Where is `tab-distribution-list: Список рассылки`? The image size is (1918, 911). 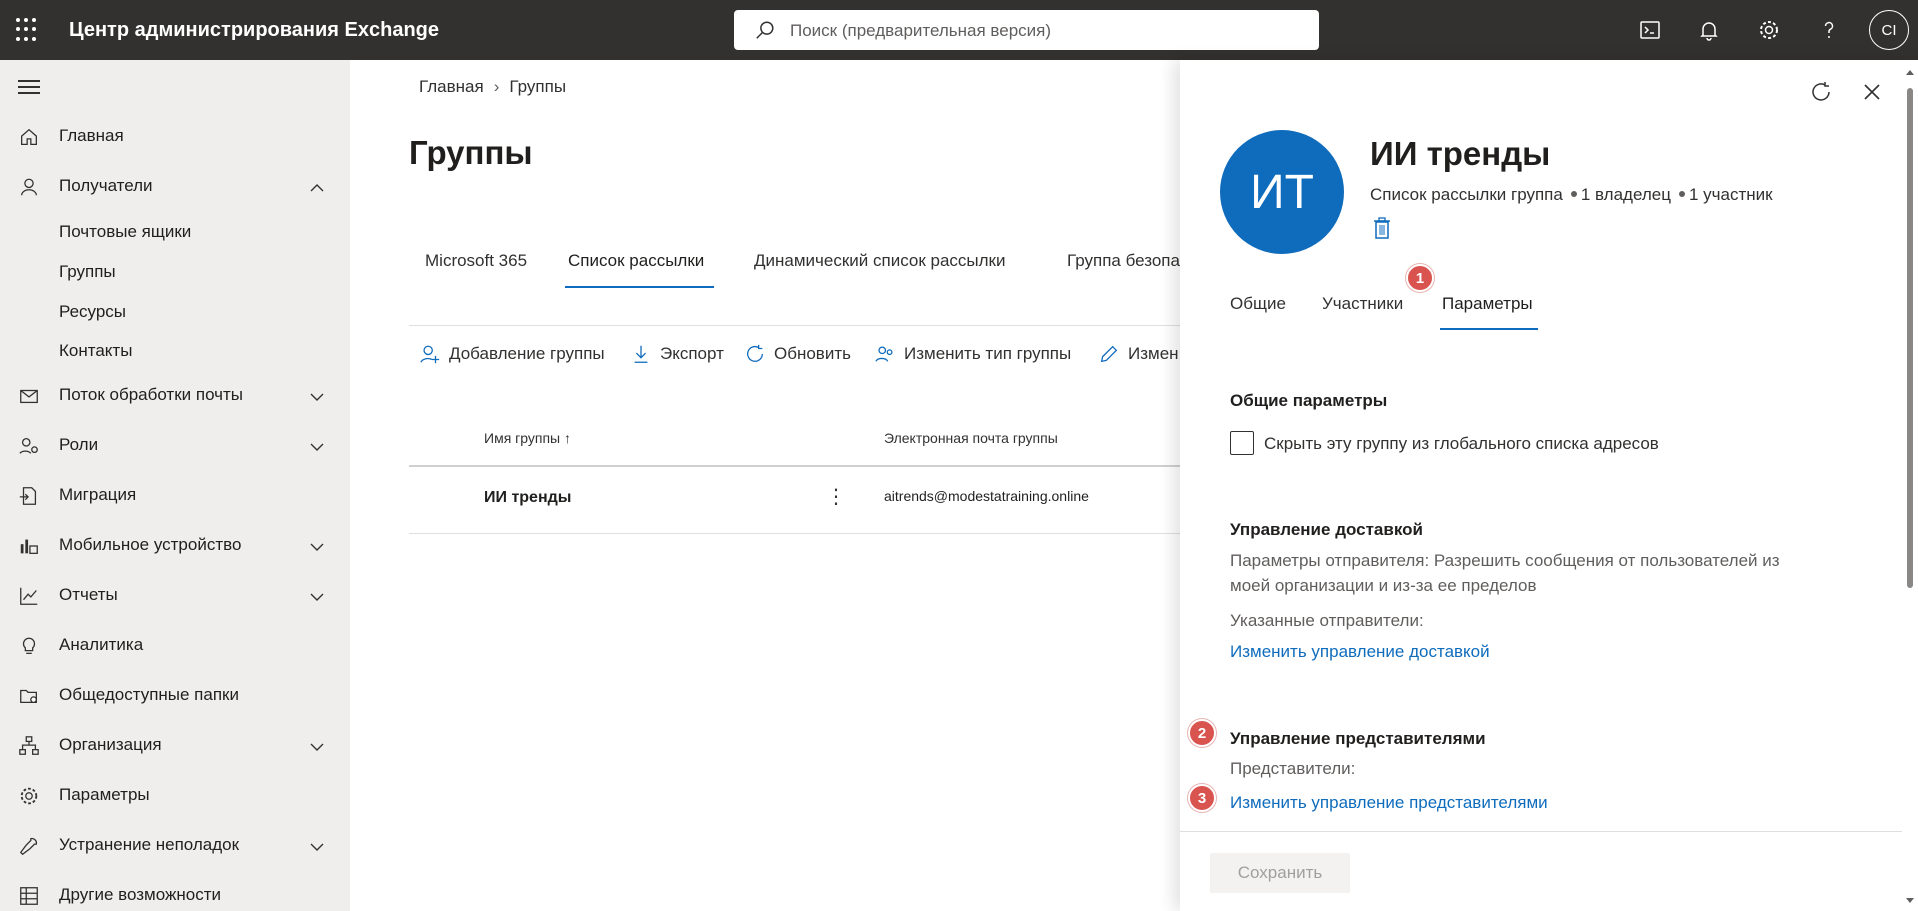 tab-distribution-list: Список рассылки is located at coordinates (636, 261).